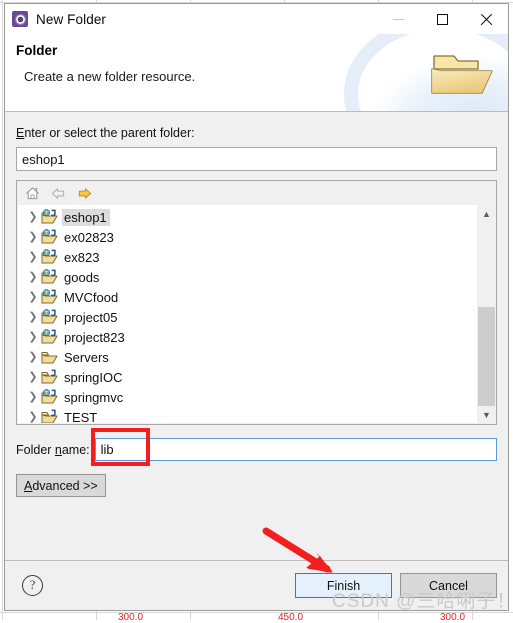  I want to click on folder-name-input: lib, so click(295, 449).